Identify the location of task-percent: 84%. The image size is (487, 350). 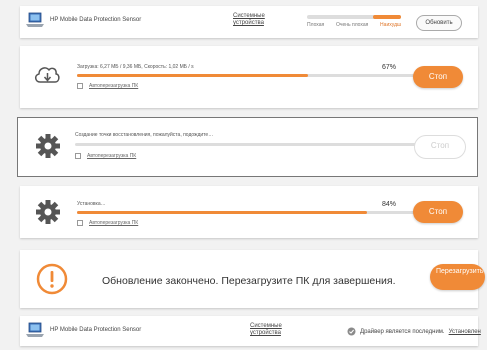
(389, 204).